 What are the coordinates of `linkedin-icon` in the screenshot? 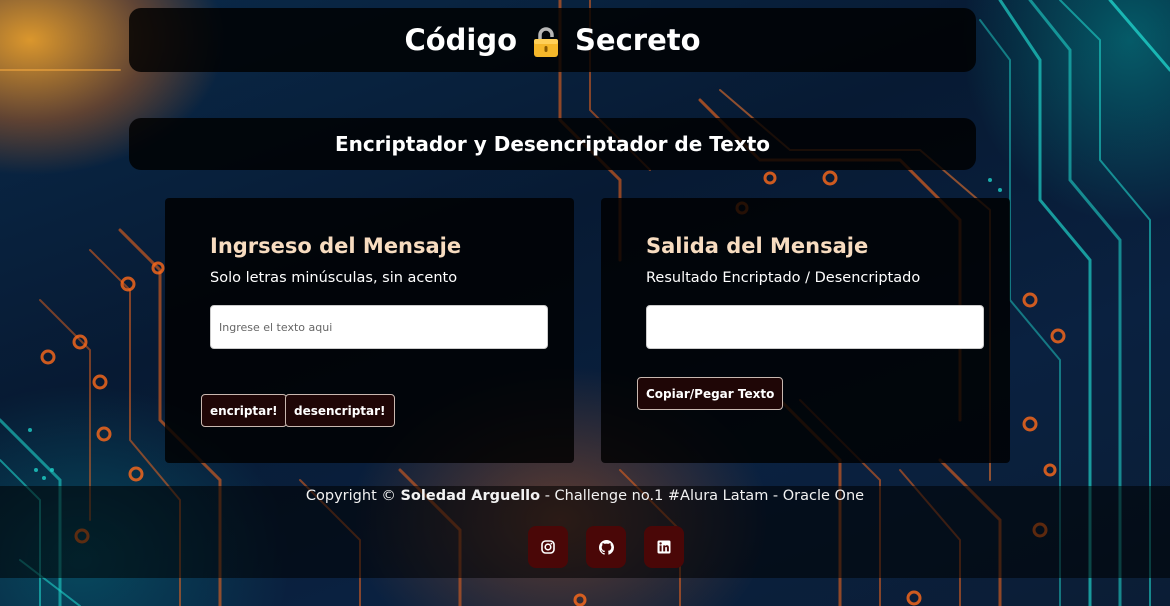 It's located at (664, 547).